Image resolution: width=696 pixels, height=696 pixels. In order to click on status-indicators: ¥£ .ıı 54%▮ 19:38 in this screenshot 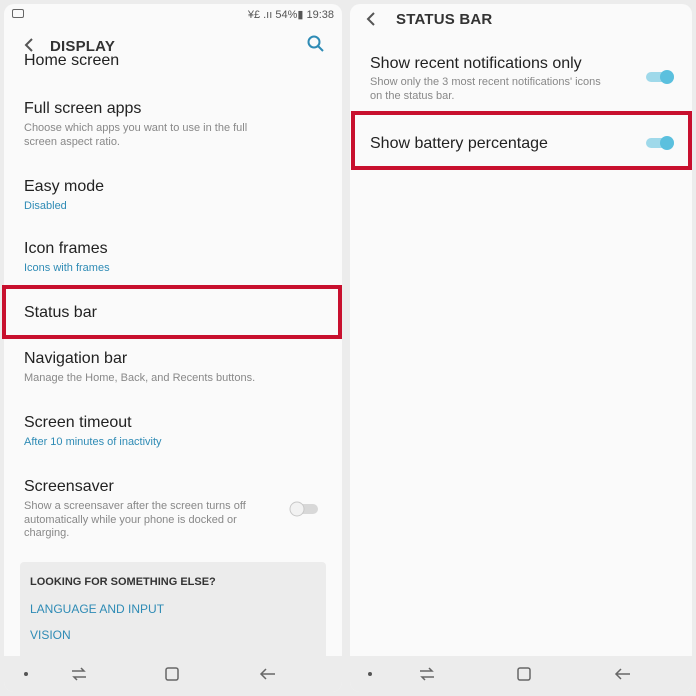, I will do `click(290, 15)`.